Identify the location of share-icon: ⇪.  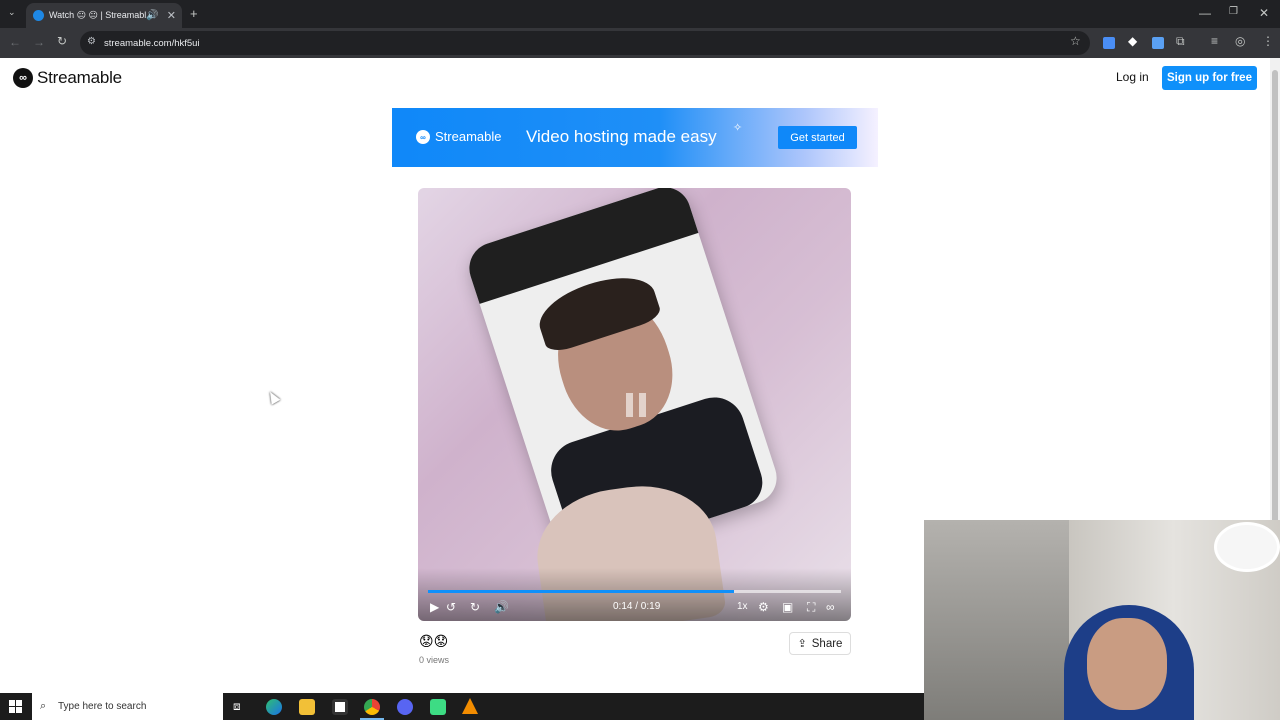
(802, 644).